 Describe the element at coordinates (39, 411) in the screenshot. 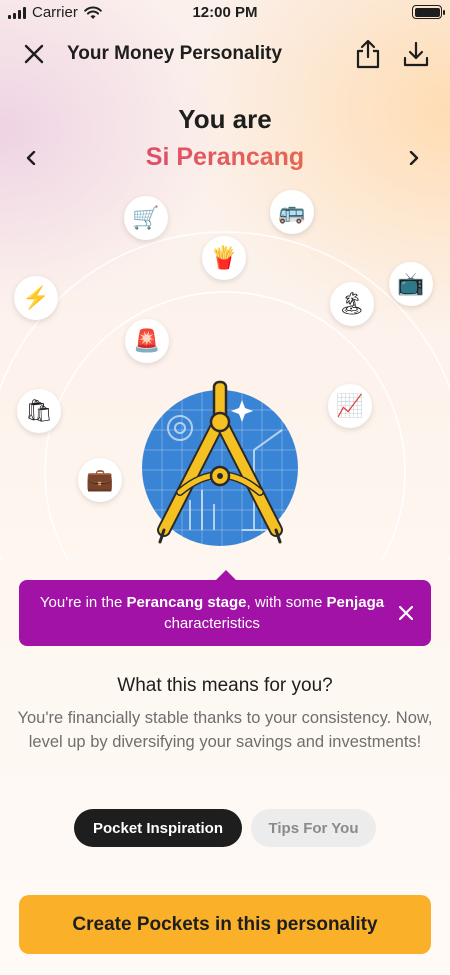

I see `shopping-bags-icon: 🛍` at that location.